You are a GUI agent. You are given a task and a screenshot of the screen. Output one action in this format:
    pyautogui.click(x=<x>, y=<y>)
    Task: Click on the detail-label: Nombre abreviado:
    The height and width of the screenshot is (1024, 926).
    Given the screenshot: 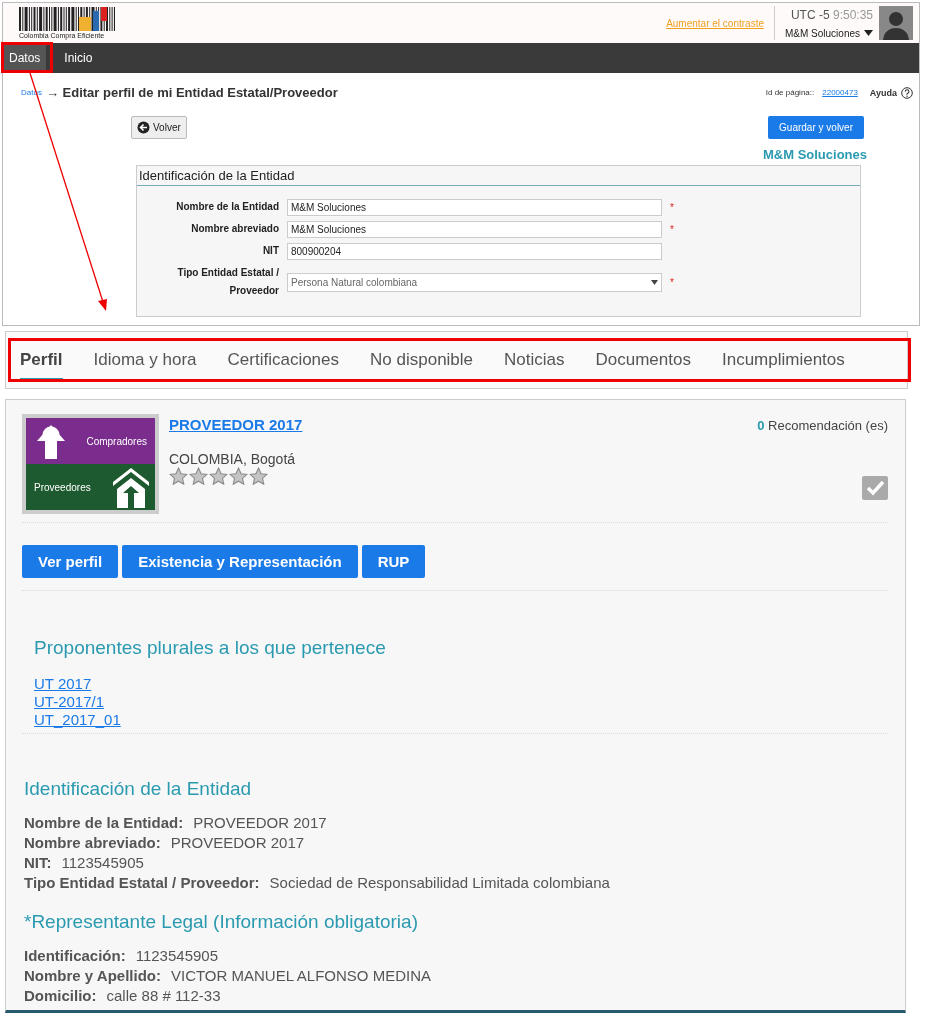 What is the action you would take?
    pyautogui.click(x=92, y=843)
    